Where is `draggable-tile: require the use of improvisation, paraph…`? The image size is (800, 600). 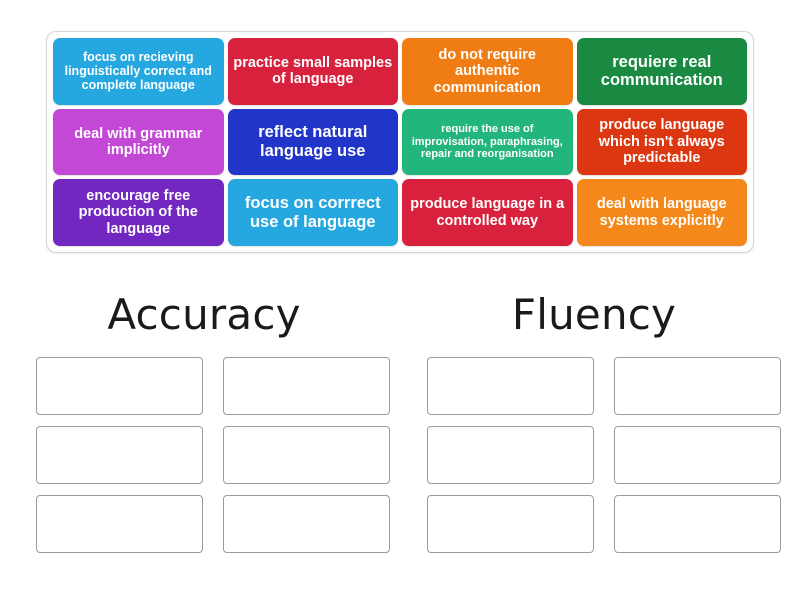
draggable-tile: require the use of improvisation, paraph… is located at coordinates (487, 142).